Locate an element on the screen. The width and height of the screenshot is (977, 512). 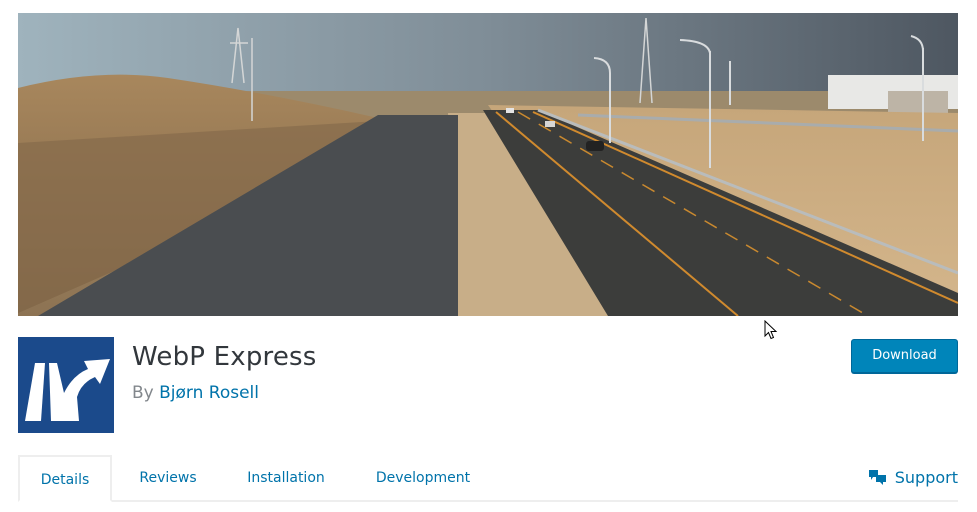
road-fork-arrow-icon is located at coordinates (67, 390).